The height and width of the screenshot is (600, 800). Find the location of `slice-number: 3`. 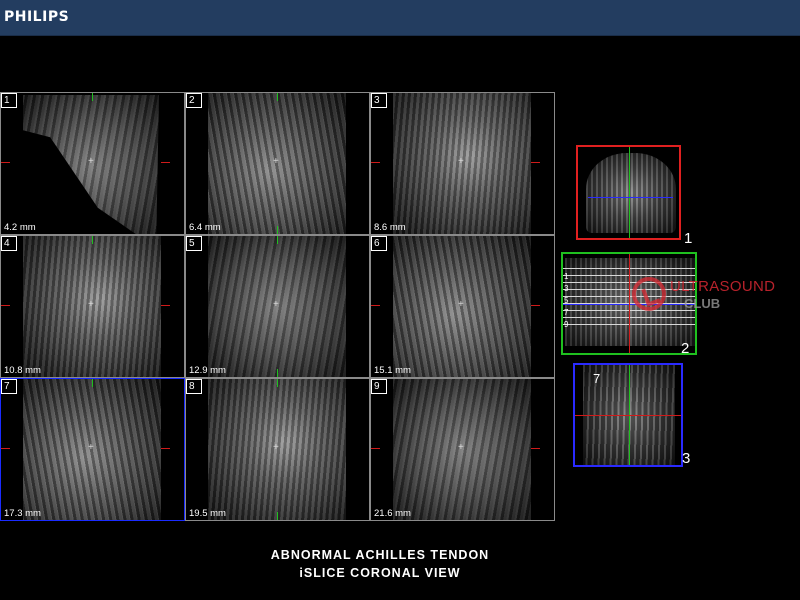

slice-number: 3 is located at coordinates (379, 100).